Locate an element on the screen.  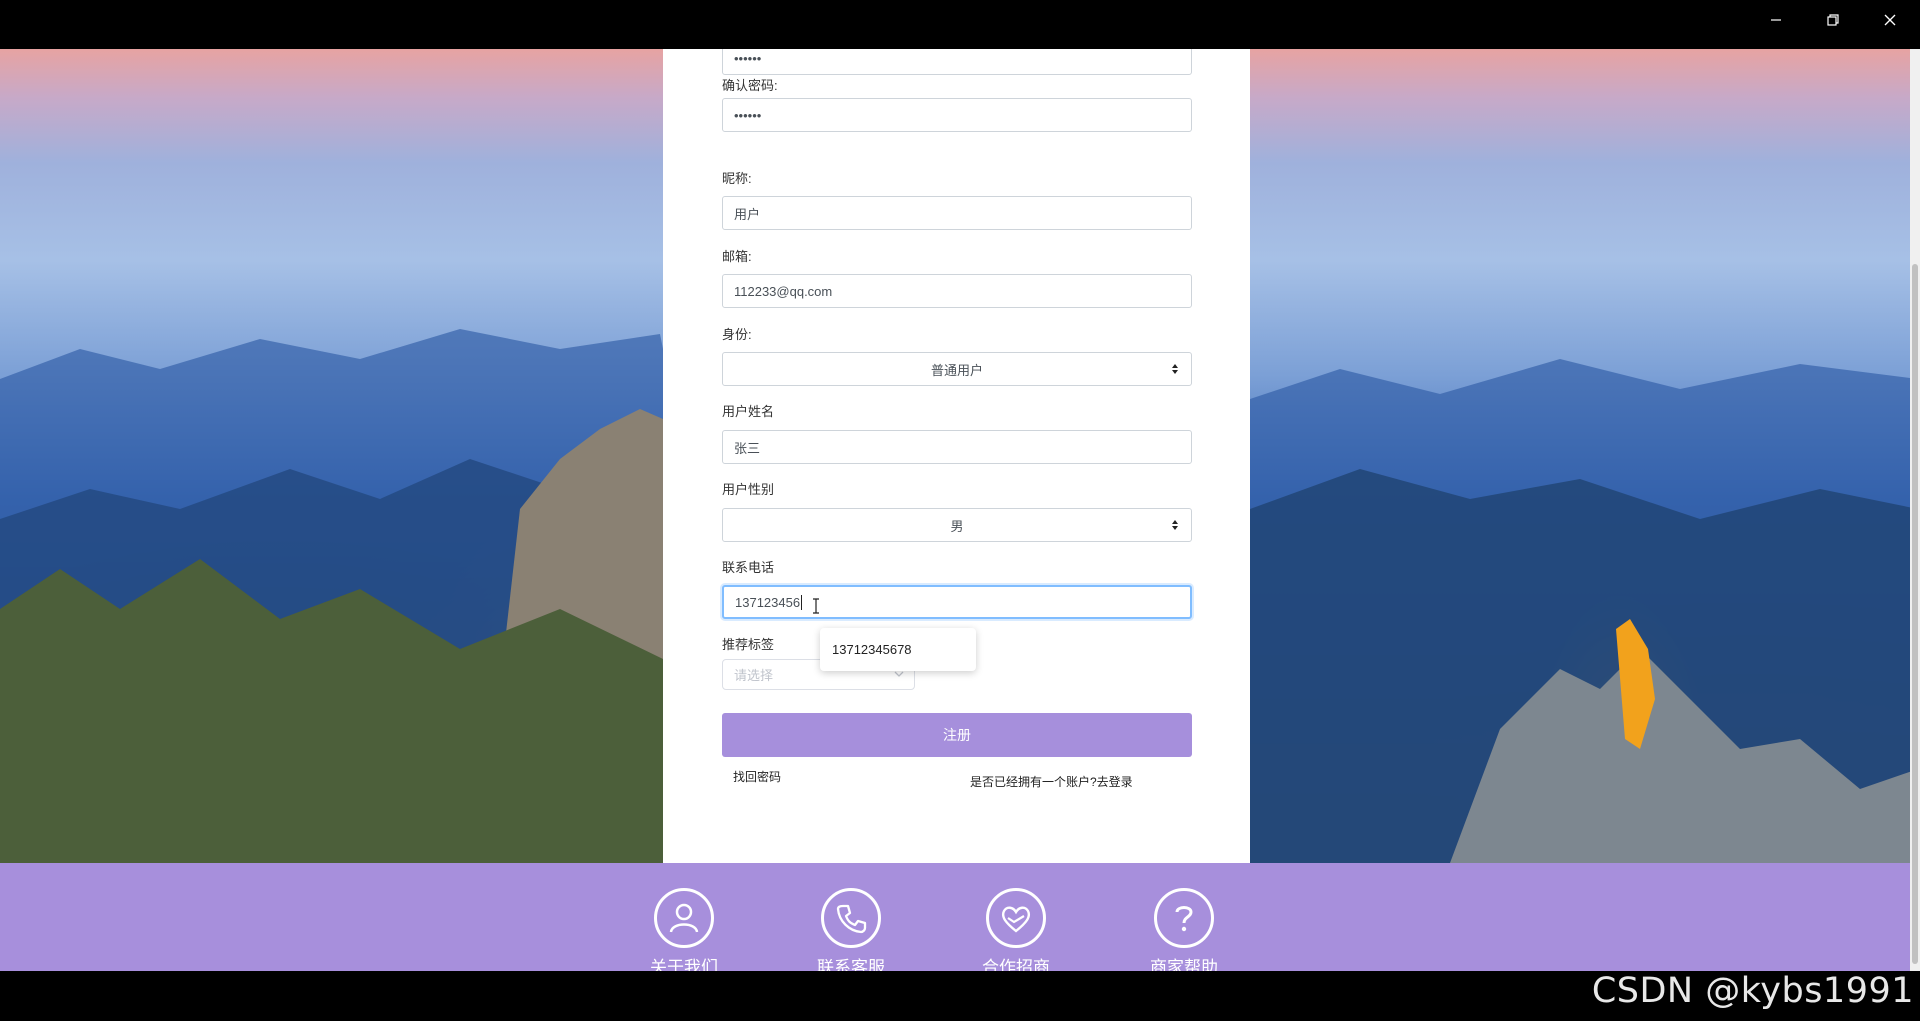
register-button-label: 注册 is located at coordinates (957, 735).